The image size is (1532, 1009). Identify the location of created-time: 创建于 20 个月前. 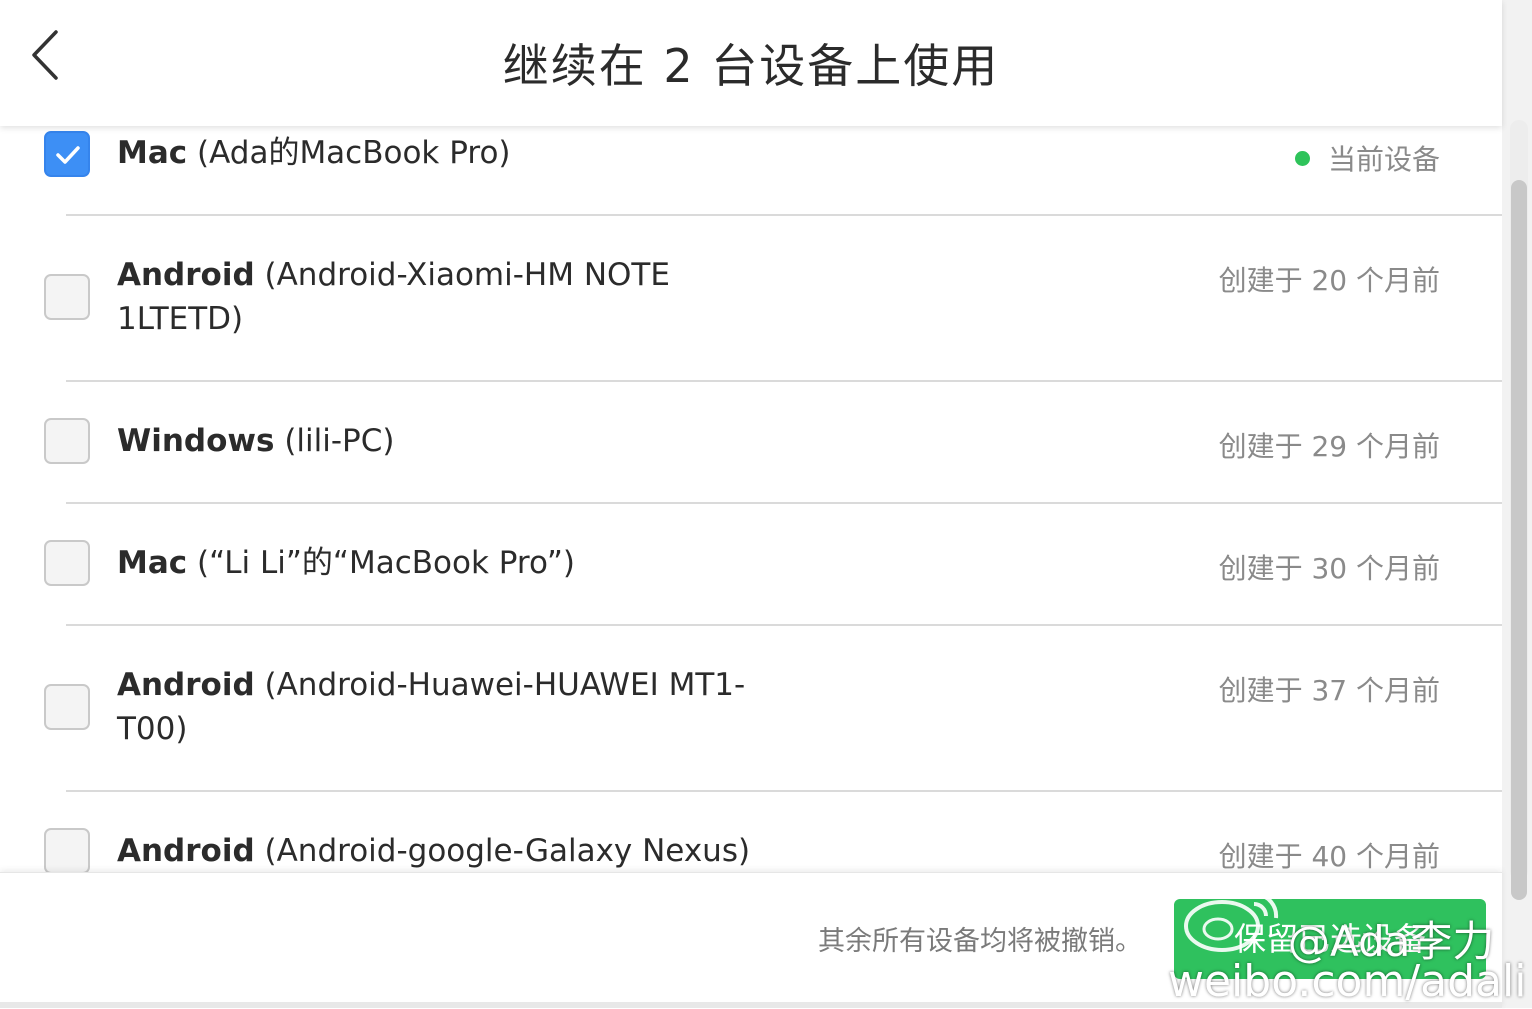
(1329, 280).